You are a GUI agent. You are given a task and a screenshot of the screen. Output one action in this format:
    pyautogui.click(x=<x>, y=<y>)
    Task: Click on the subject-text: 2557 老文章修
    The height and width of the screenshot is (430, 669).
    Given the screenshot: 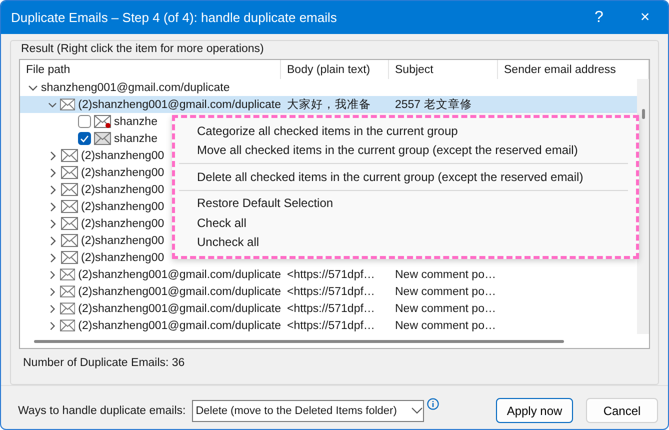 What is the action you would take?
    pyautogui.click(x=433, y=104)
    